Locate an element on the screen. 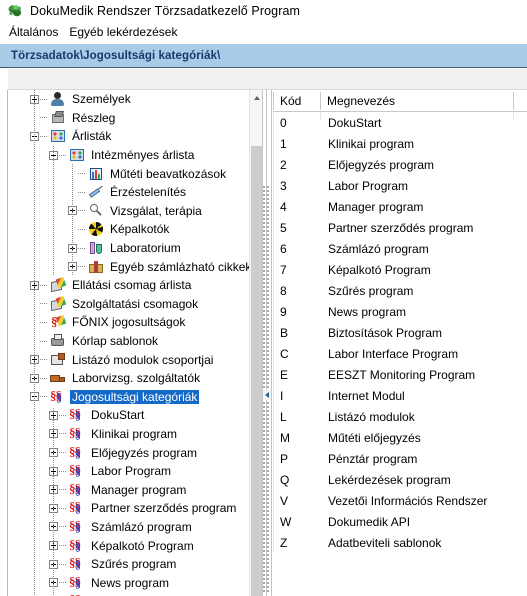 This screenshot has height=596, width=527. grid-row: E EESZT Monitoring Program is located at coordinates (400, 374).